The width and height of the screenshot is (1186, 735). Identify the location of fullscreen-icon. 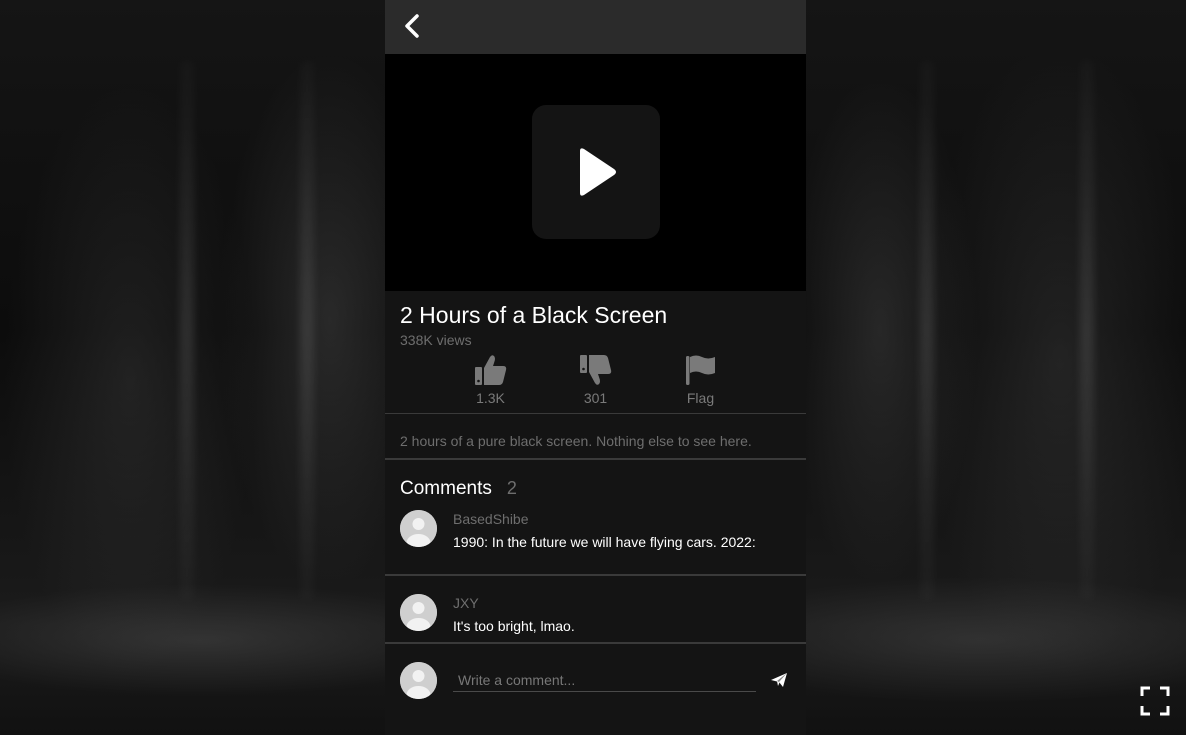
(1155, 701).